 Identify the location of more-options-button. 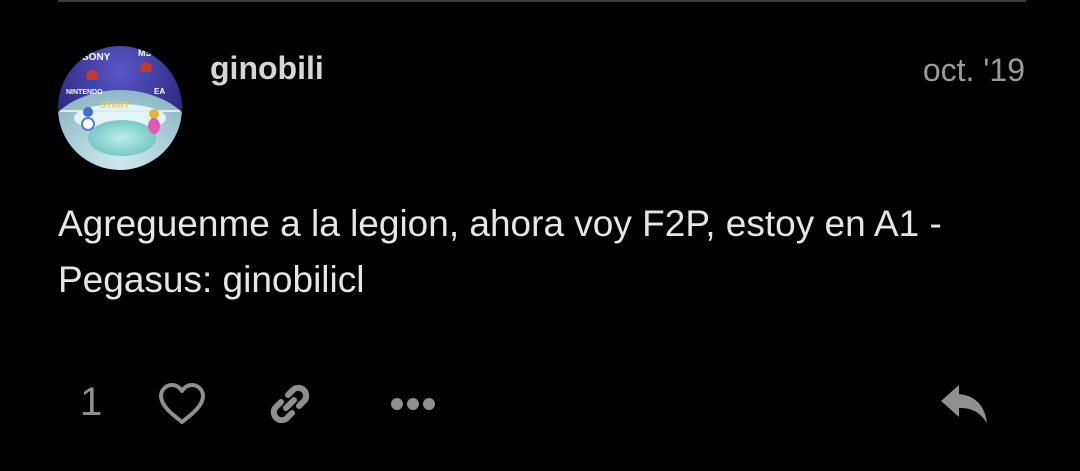
(413, 404).